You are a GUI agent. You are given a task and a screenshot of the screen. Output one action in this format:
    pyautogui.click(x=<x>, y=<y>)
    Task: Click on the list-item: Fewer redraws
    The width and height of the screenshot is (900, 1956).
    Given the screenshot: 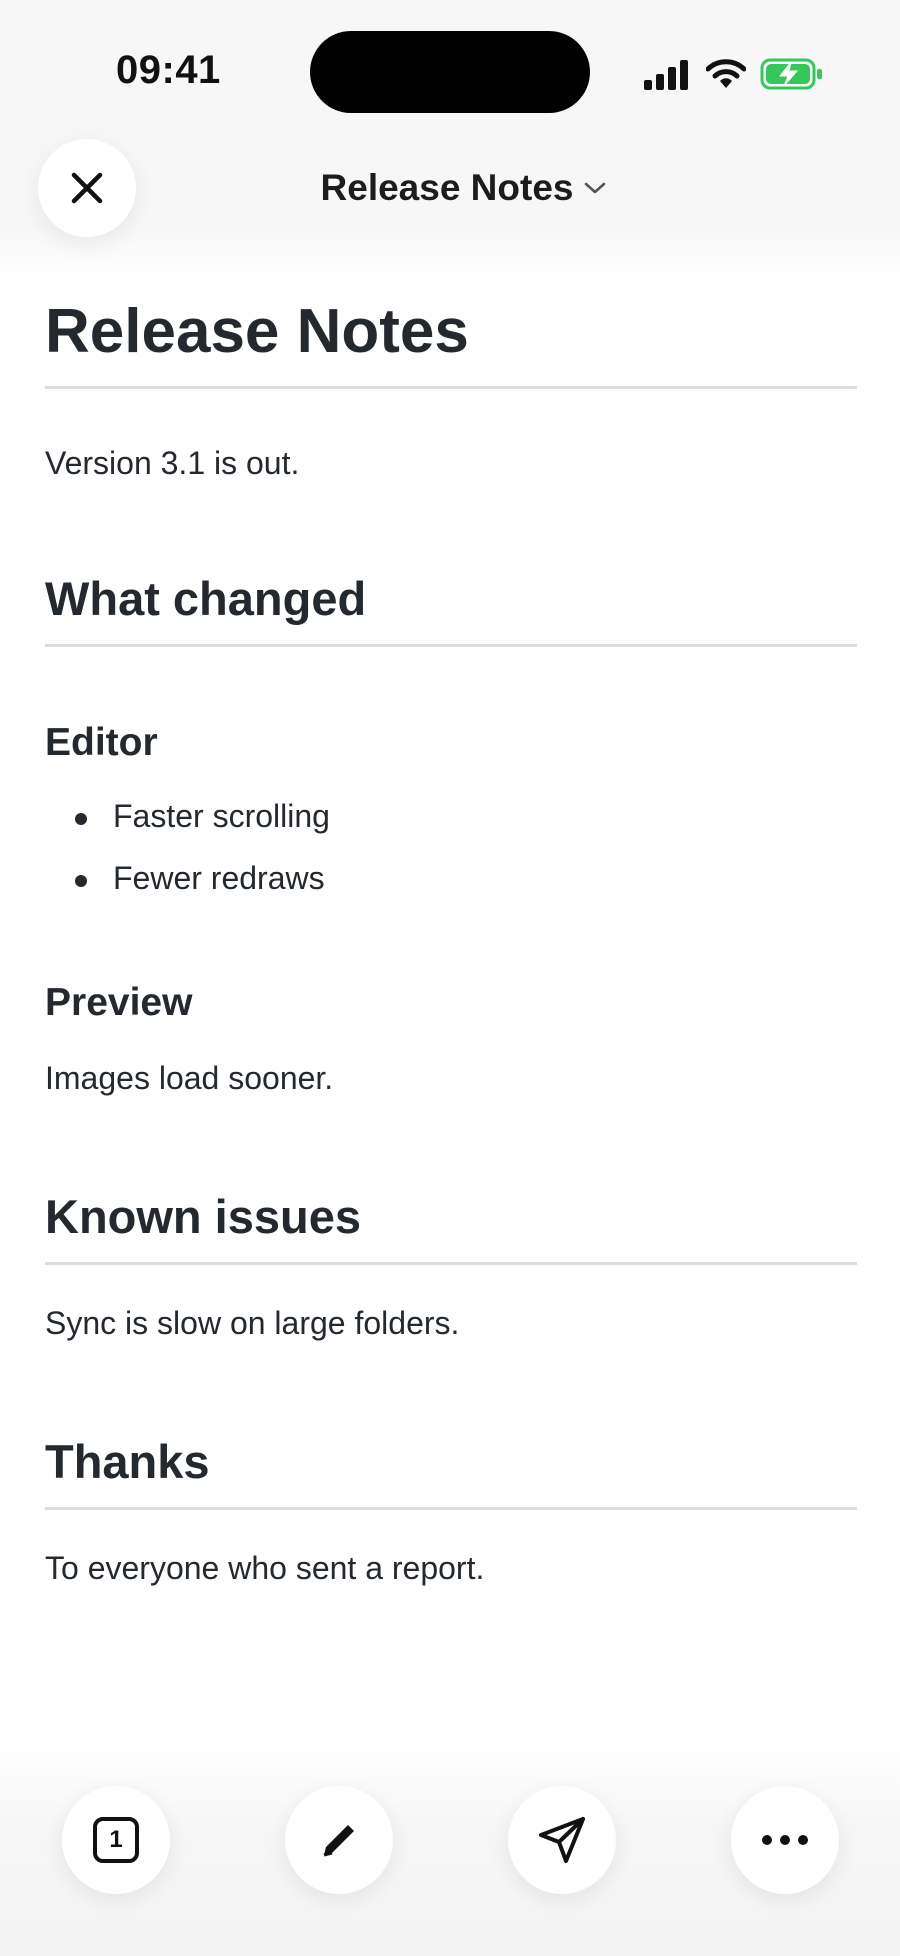 What is the action you would take?
    pyautogui.click(x=451, y=879)
    